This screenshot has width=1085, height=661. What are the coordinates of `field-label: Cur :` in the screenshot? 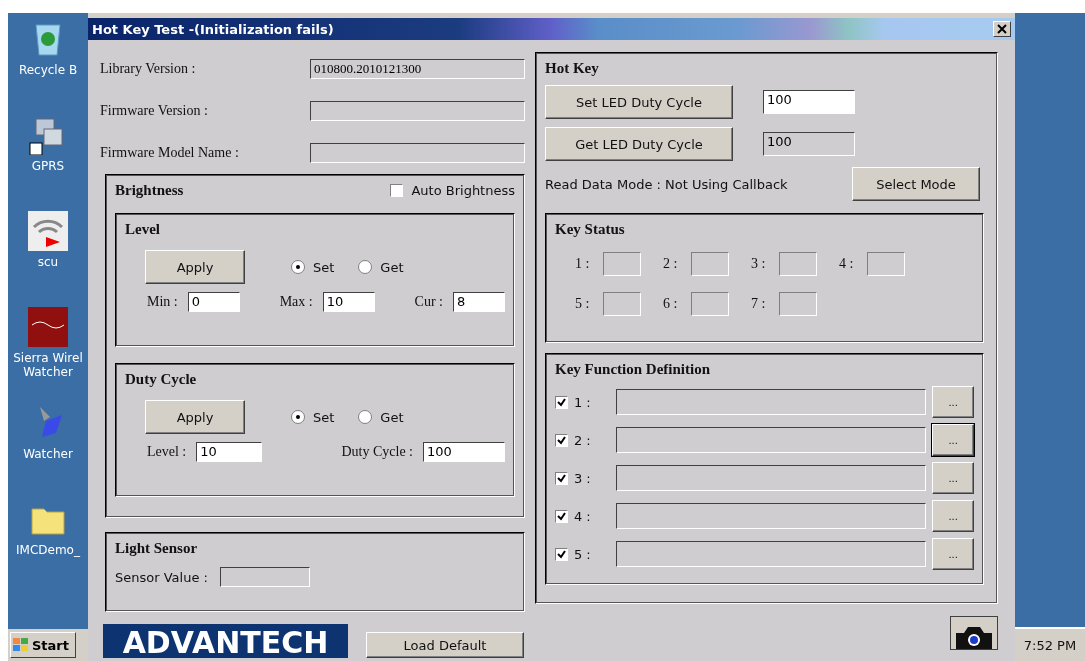 It's located at (428, 302).